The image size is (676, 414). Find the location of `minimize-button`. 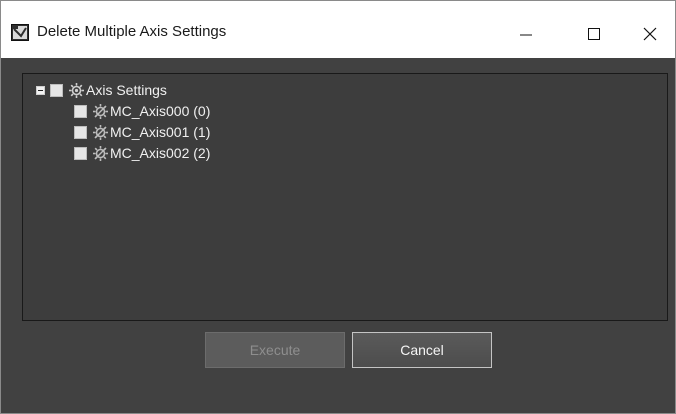

minimize-button is located at coordinates (526, 34).